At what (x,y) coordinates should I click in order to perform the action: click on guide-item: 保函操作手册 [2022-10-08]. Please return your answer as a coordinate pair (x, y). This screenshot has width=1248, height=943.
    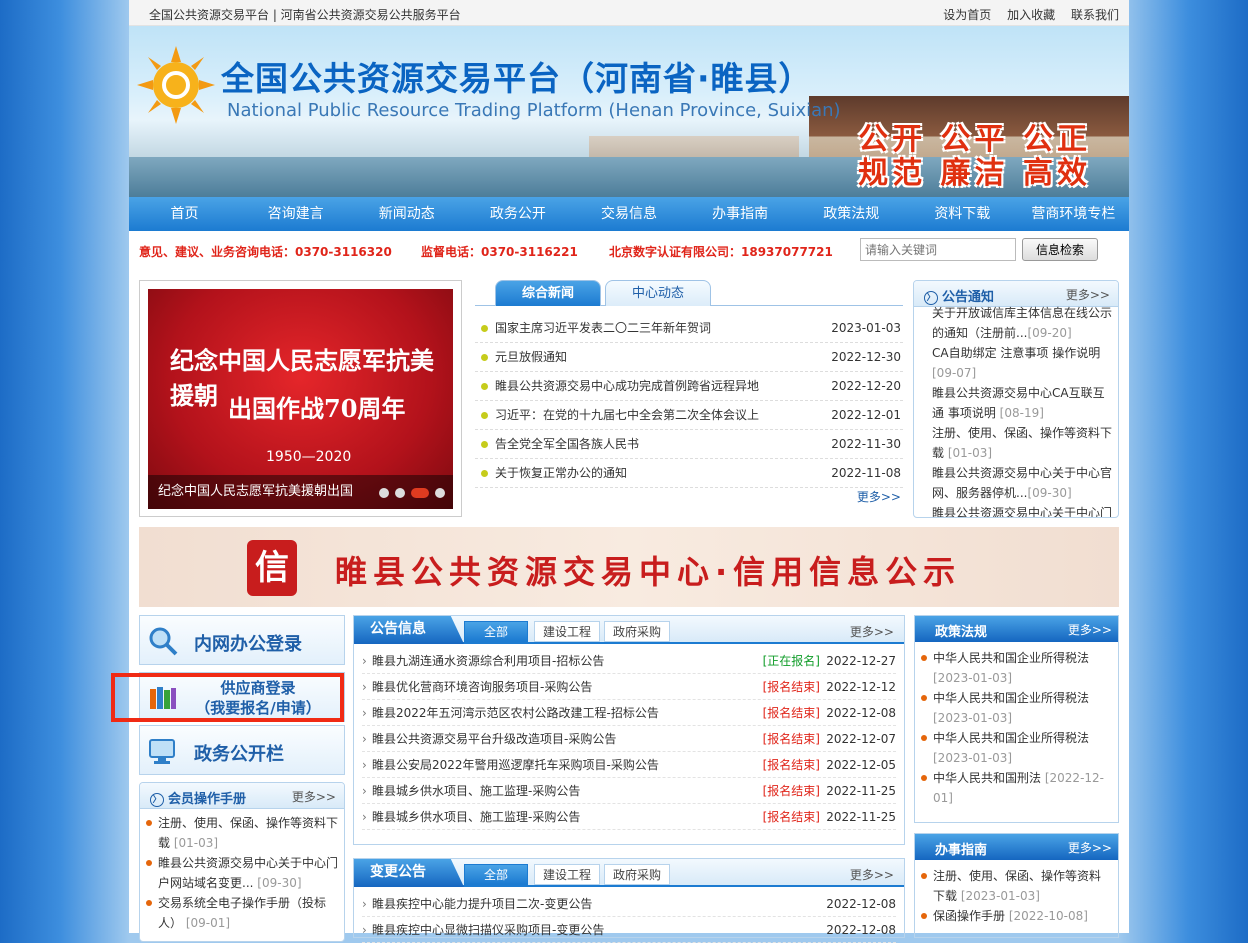
    Looking at the image, I should click on (1016, 916).